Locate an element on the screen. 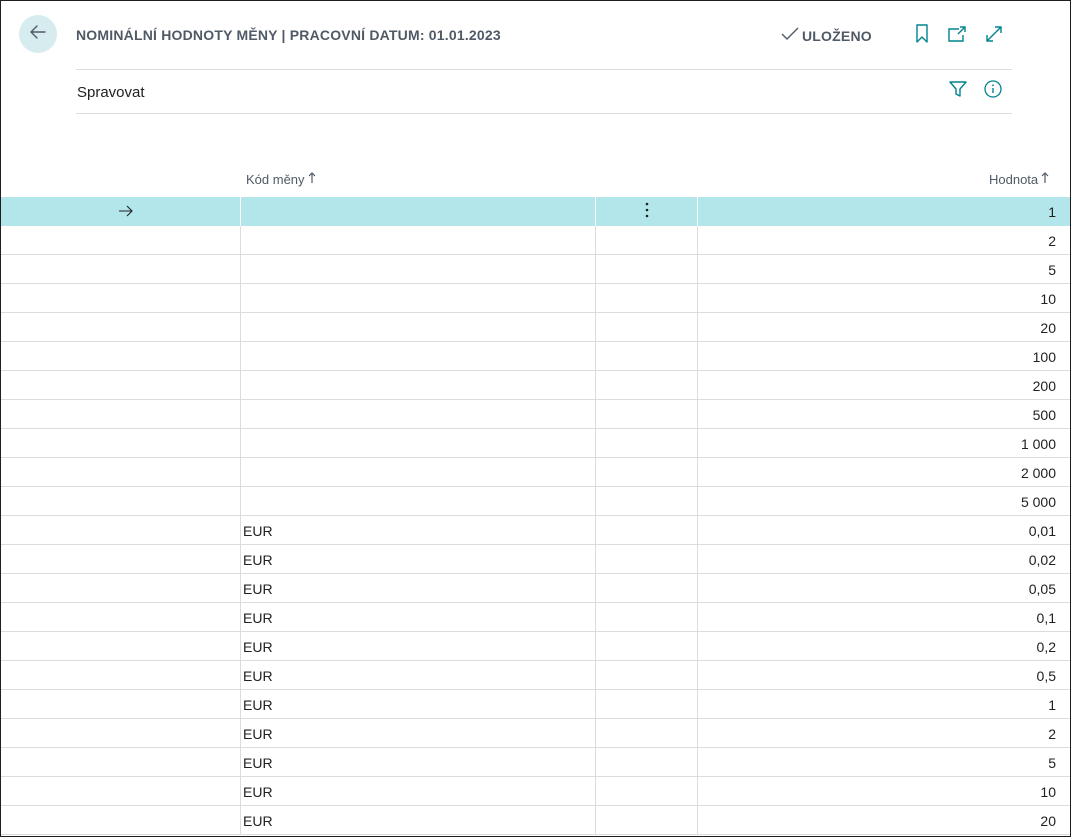 The width and height of the screenshot is (1071, 837). table-row: 100 is located at coordinates (535, 356).